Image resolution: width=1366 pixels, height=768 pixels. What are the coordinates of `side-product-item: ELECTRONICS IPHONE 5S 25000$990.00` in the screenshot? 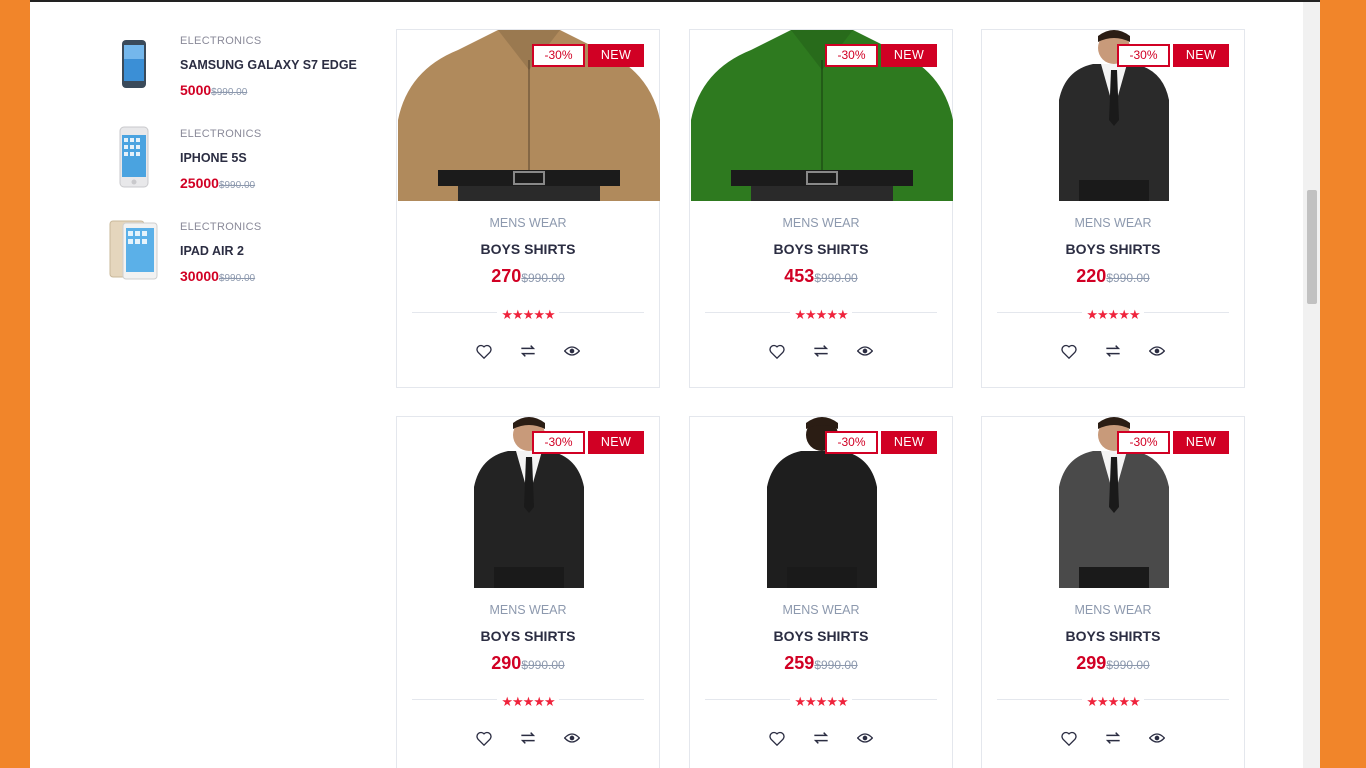 It's located at (238, 169).